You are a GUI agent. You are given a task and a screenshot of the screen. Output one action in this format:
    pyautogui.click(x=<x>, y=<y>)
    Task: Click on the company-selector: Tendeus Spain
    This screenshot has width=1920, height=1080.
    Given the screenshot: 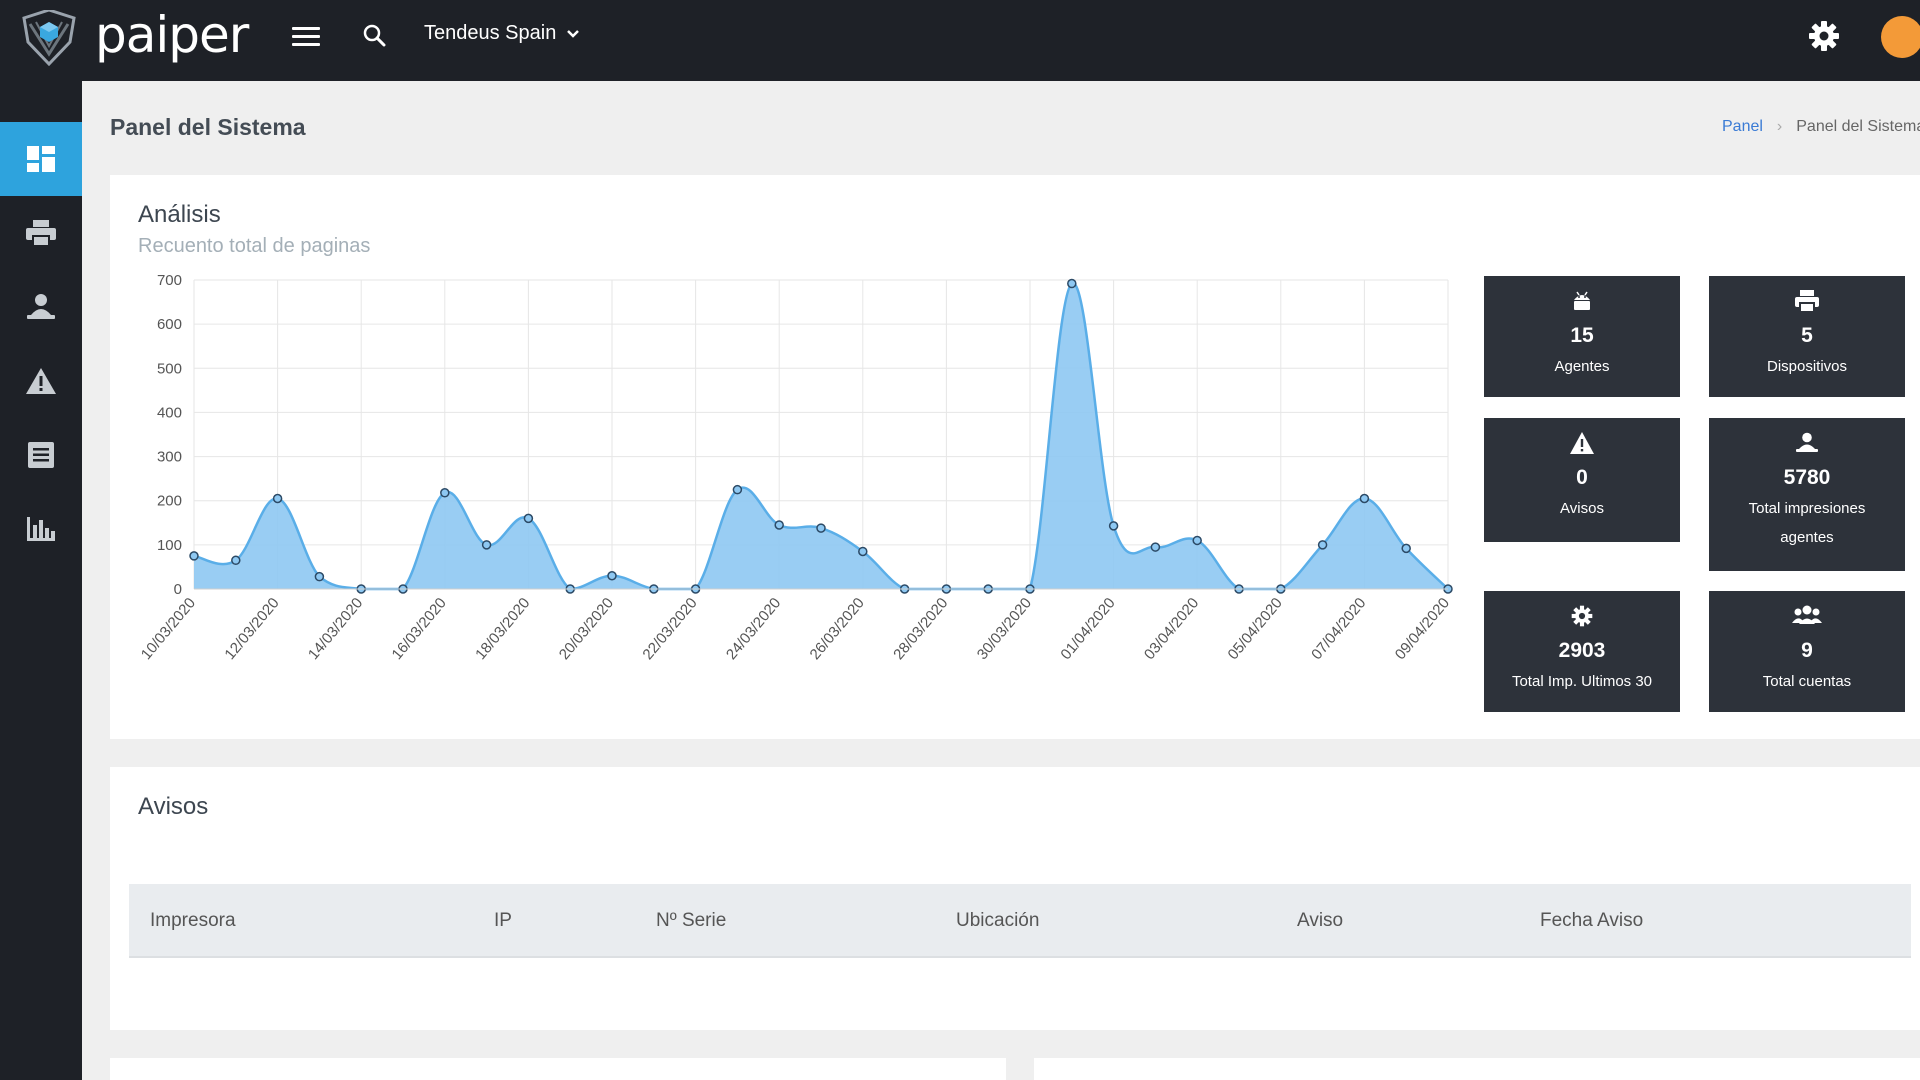 What is the action you would take?
    pyautogui.click(x=502, y=33)
    